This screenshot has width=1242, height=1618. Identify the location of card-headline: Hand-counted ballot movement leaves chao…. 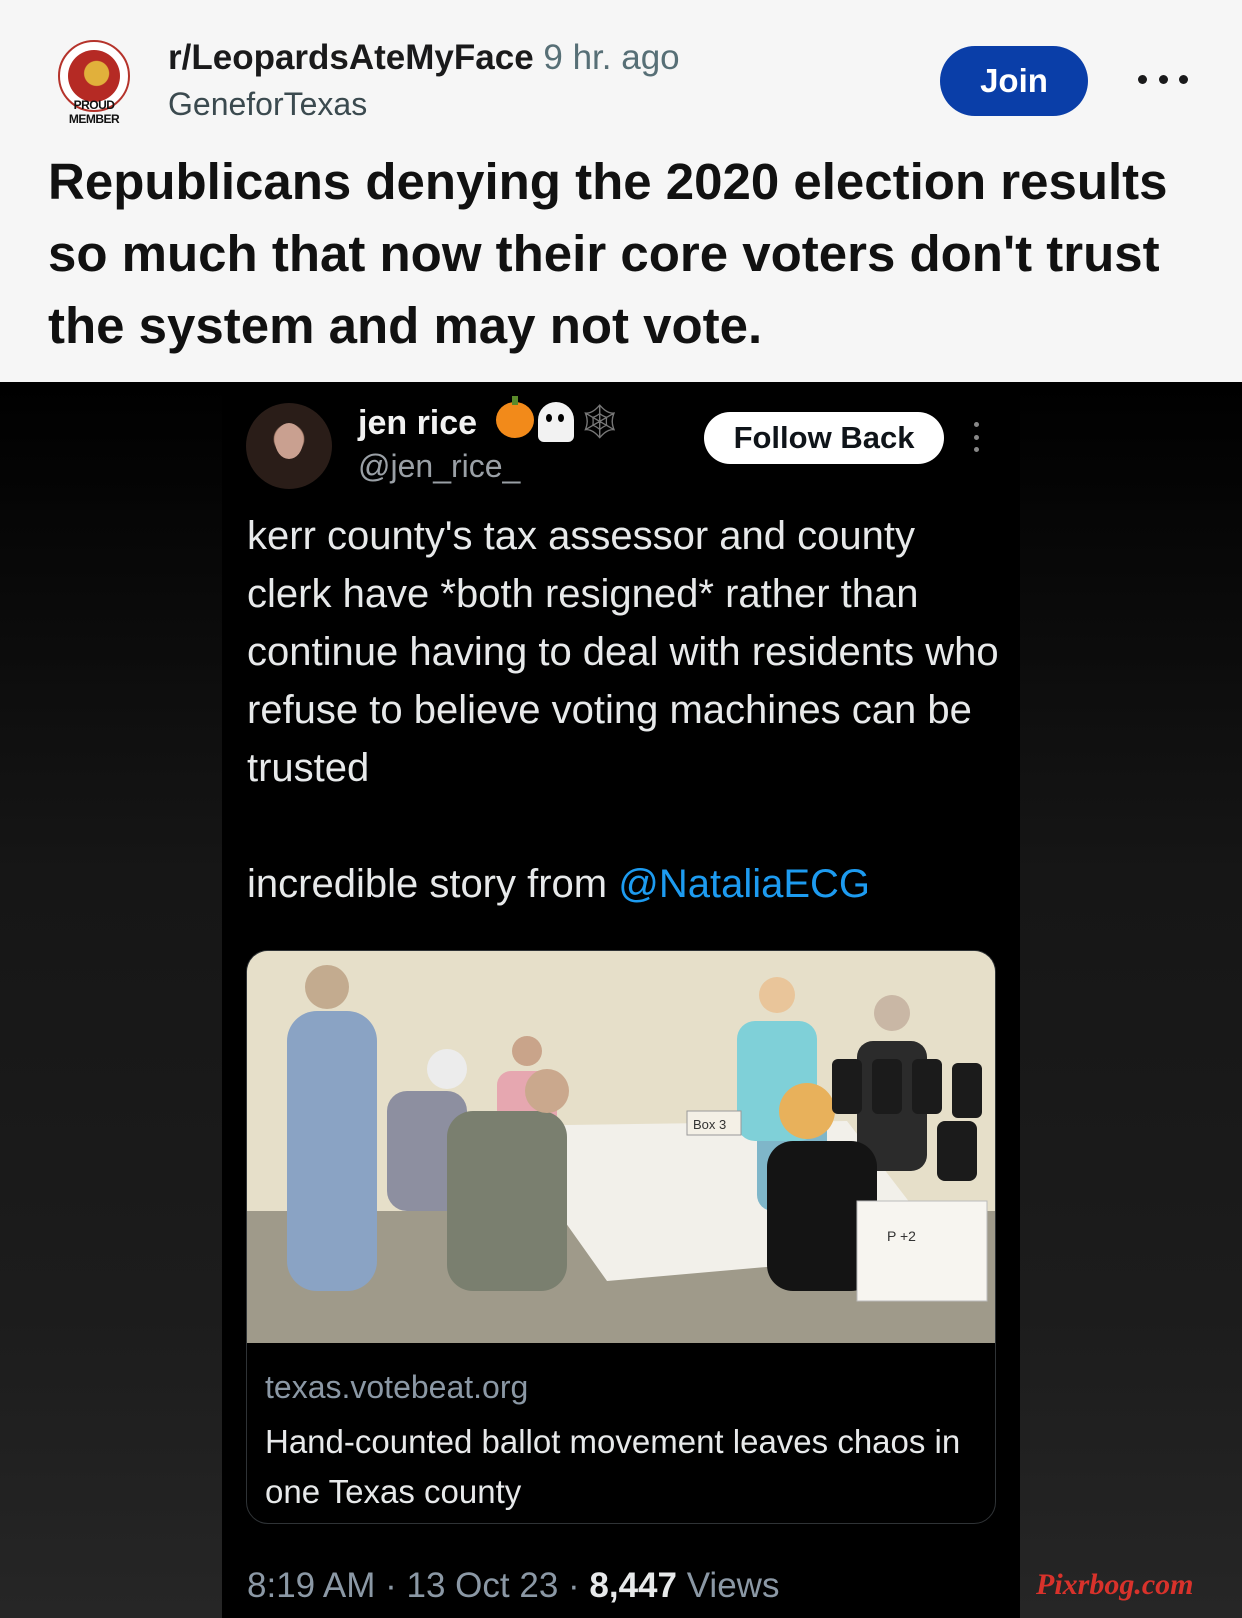
(625, 1467).